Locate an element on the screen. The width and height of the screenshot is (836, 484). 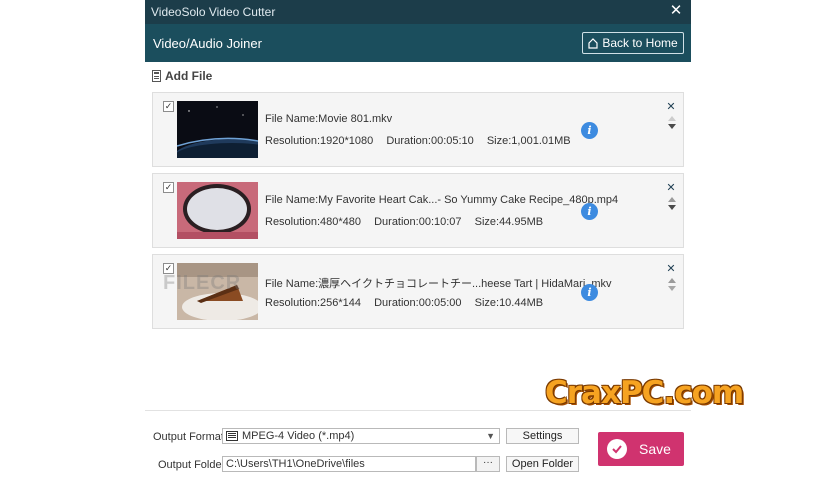
thumbnail-watermark: FILECR is located at coordinates (202, 283).